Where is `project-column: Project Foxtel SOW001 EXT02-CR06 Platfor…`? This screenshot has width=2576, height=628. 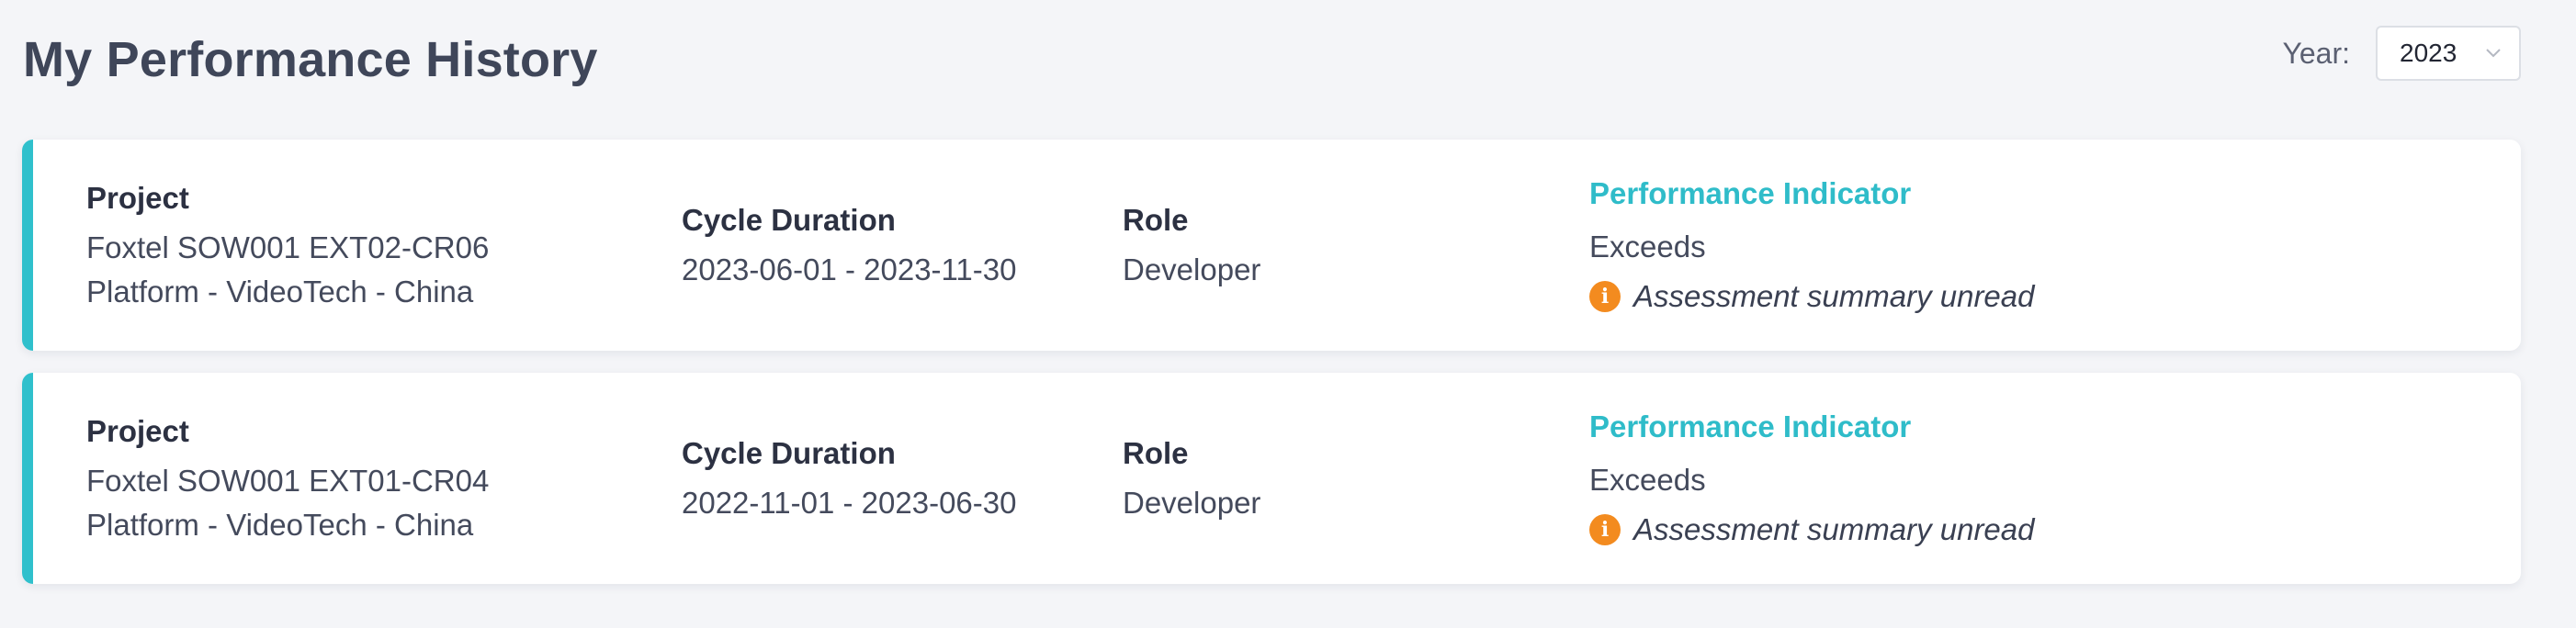 project-column: Project Foxtel SOW001 EXT02-CR06 Platfor… is located at coordinates (362, 245).